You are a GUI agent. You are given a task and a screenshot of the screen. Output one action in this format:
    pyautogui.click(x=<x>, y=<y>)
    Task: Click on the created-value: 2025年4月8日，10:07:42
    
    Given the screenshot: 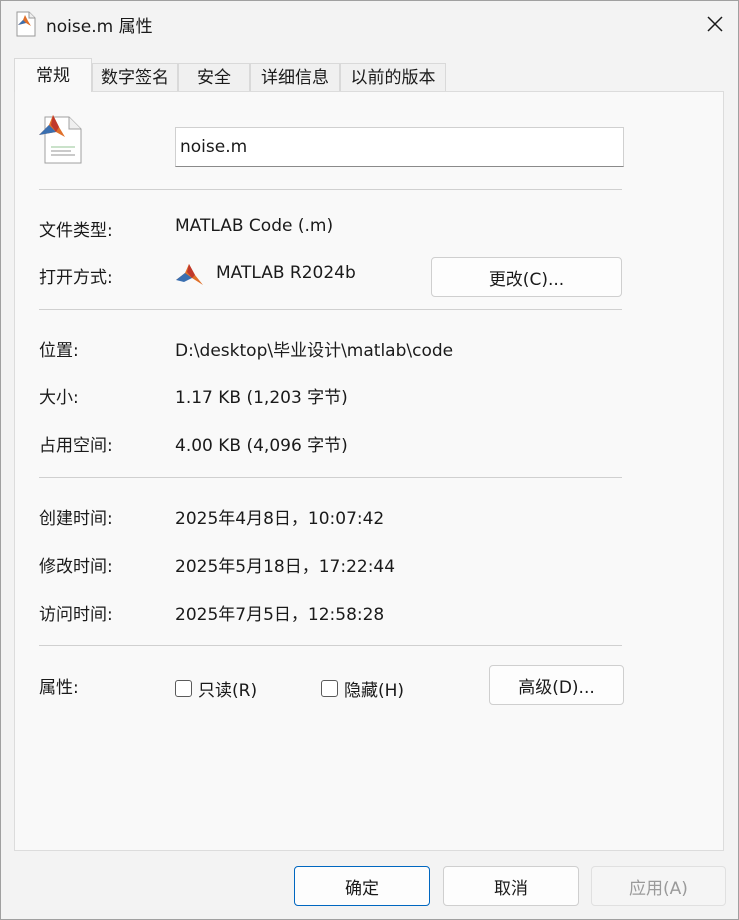 What is the action you would take?
    pyautogui.click(x=280, y=519)
    